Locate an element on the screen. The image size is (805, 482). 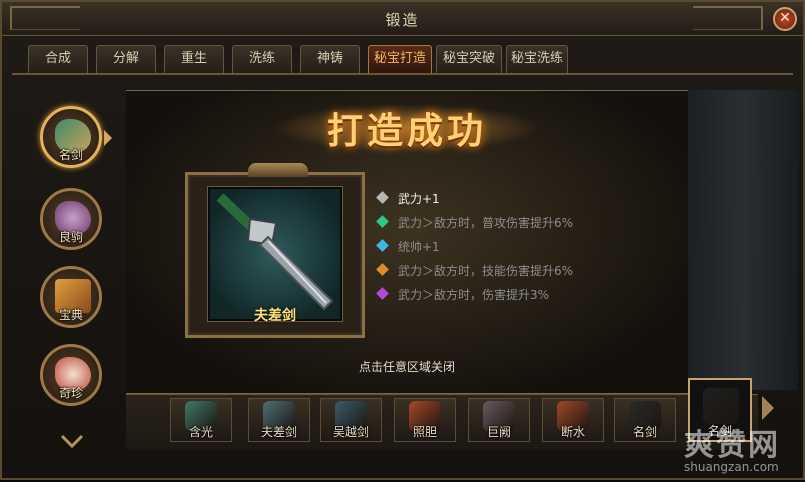
watermark-logo-text: 爽赞网 is located at coordinates (732, 445).